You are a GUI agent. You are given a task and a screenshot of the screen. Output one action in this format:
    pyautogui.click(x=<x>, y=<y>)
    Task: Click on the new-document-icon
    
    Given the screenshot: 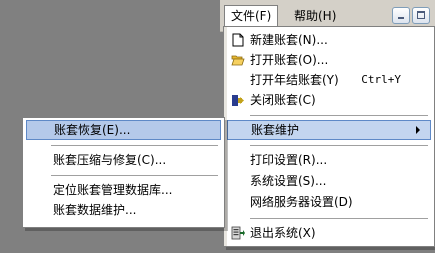 What is the action you would take?
    pyautogui.click(x=238, y=40)
    